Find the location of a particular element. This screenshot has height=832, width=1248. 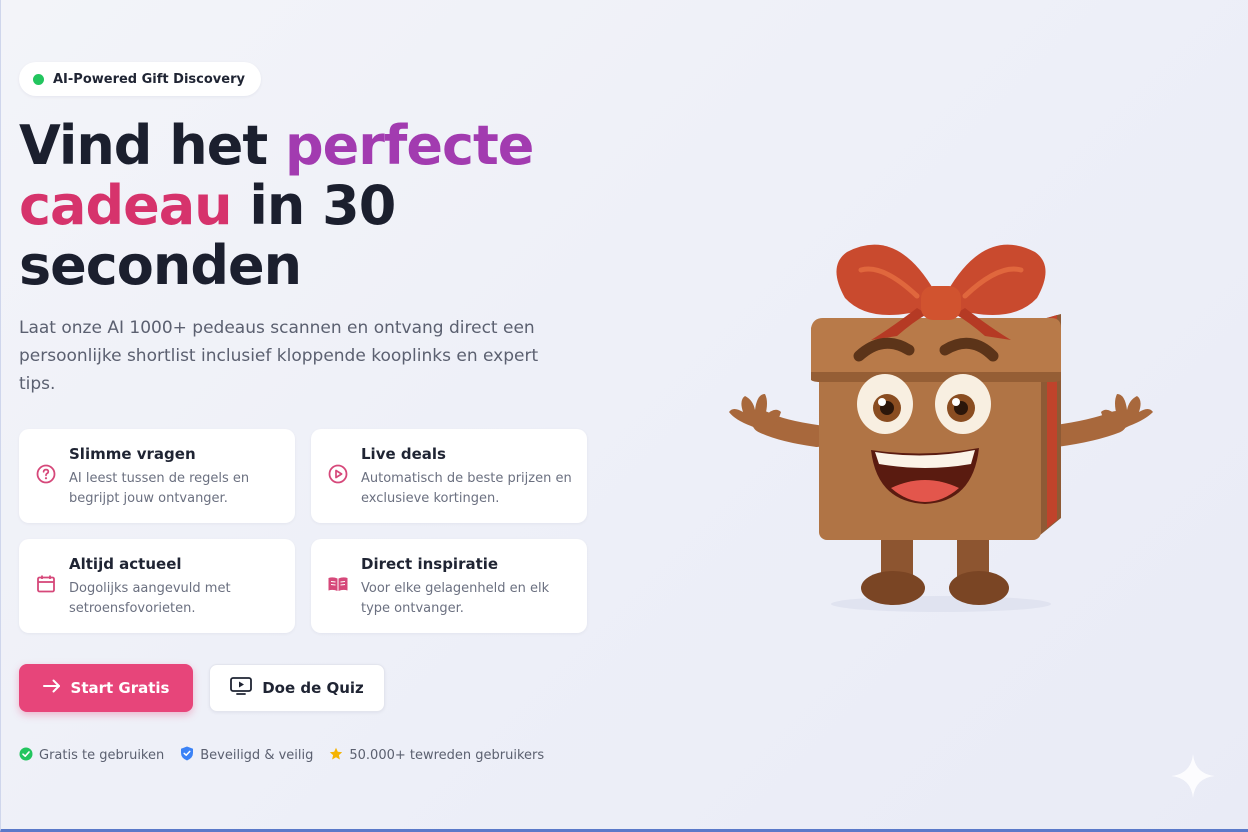

trust-label: Gratis te gebruiken is located at coordinates (102, 755).